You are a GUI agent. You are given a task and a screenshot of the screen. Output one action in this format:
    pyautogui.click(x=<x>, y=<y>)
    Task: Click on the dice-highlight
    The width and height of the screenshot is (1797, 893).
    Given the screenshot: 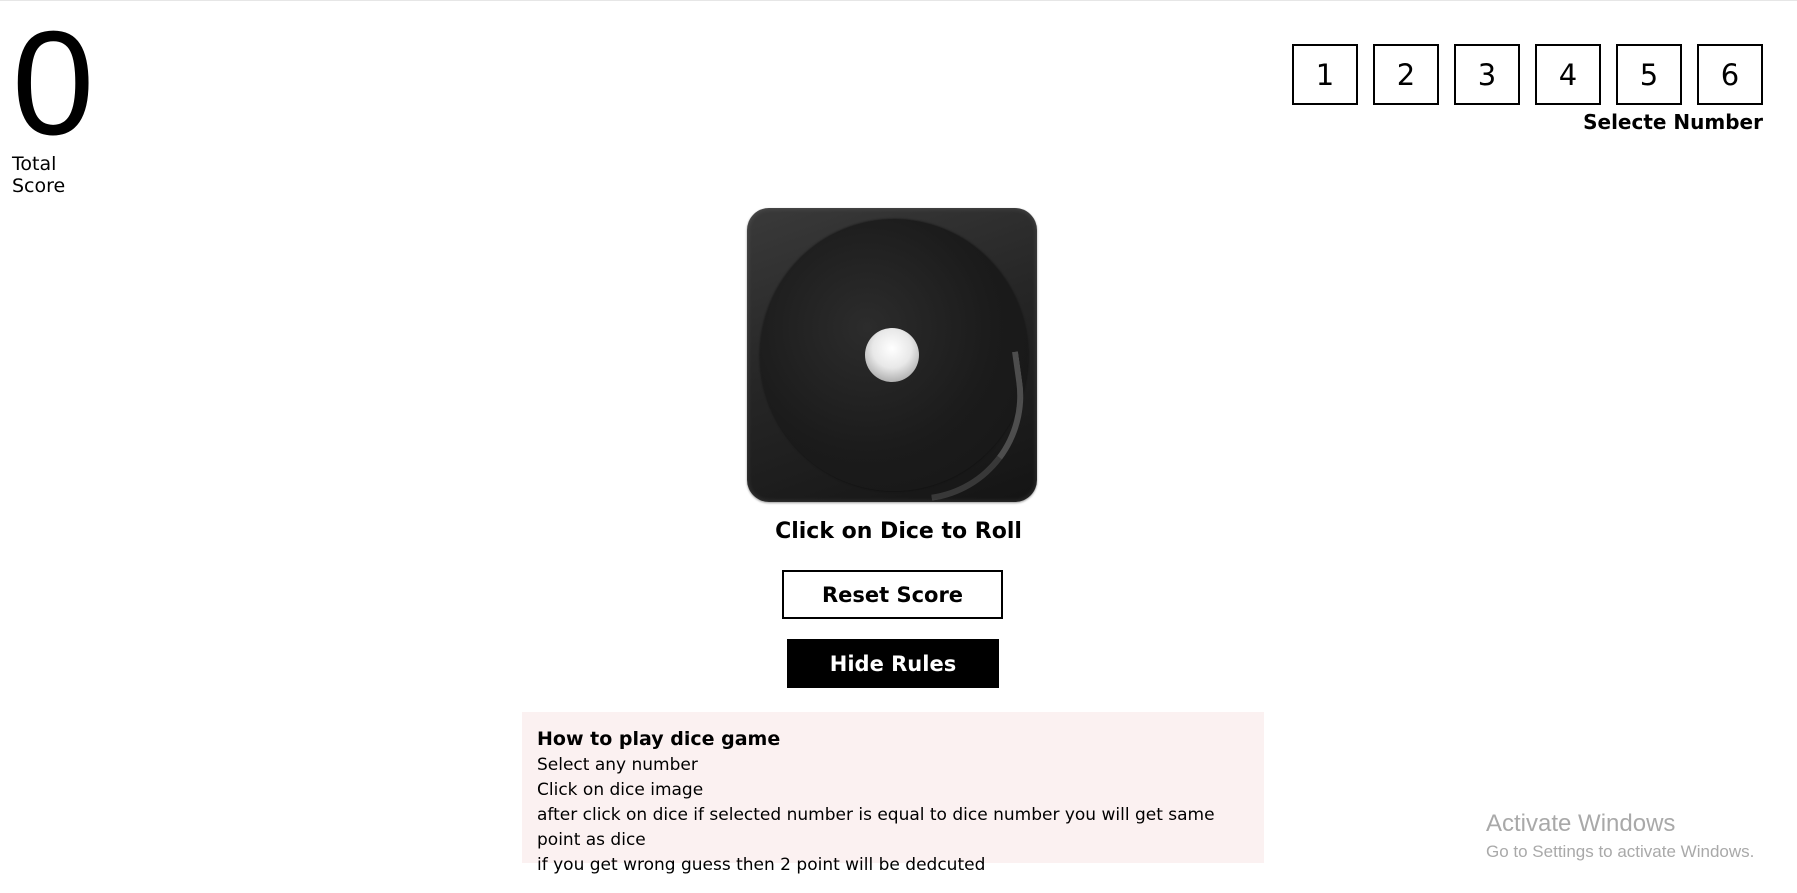 What is the action you would take?
    pyautogui.click(x=975, y=426)
    